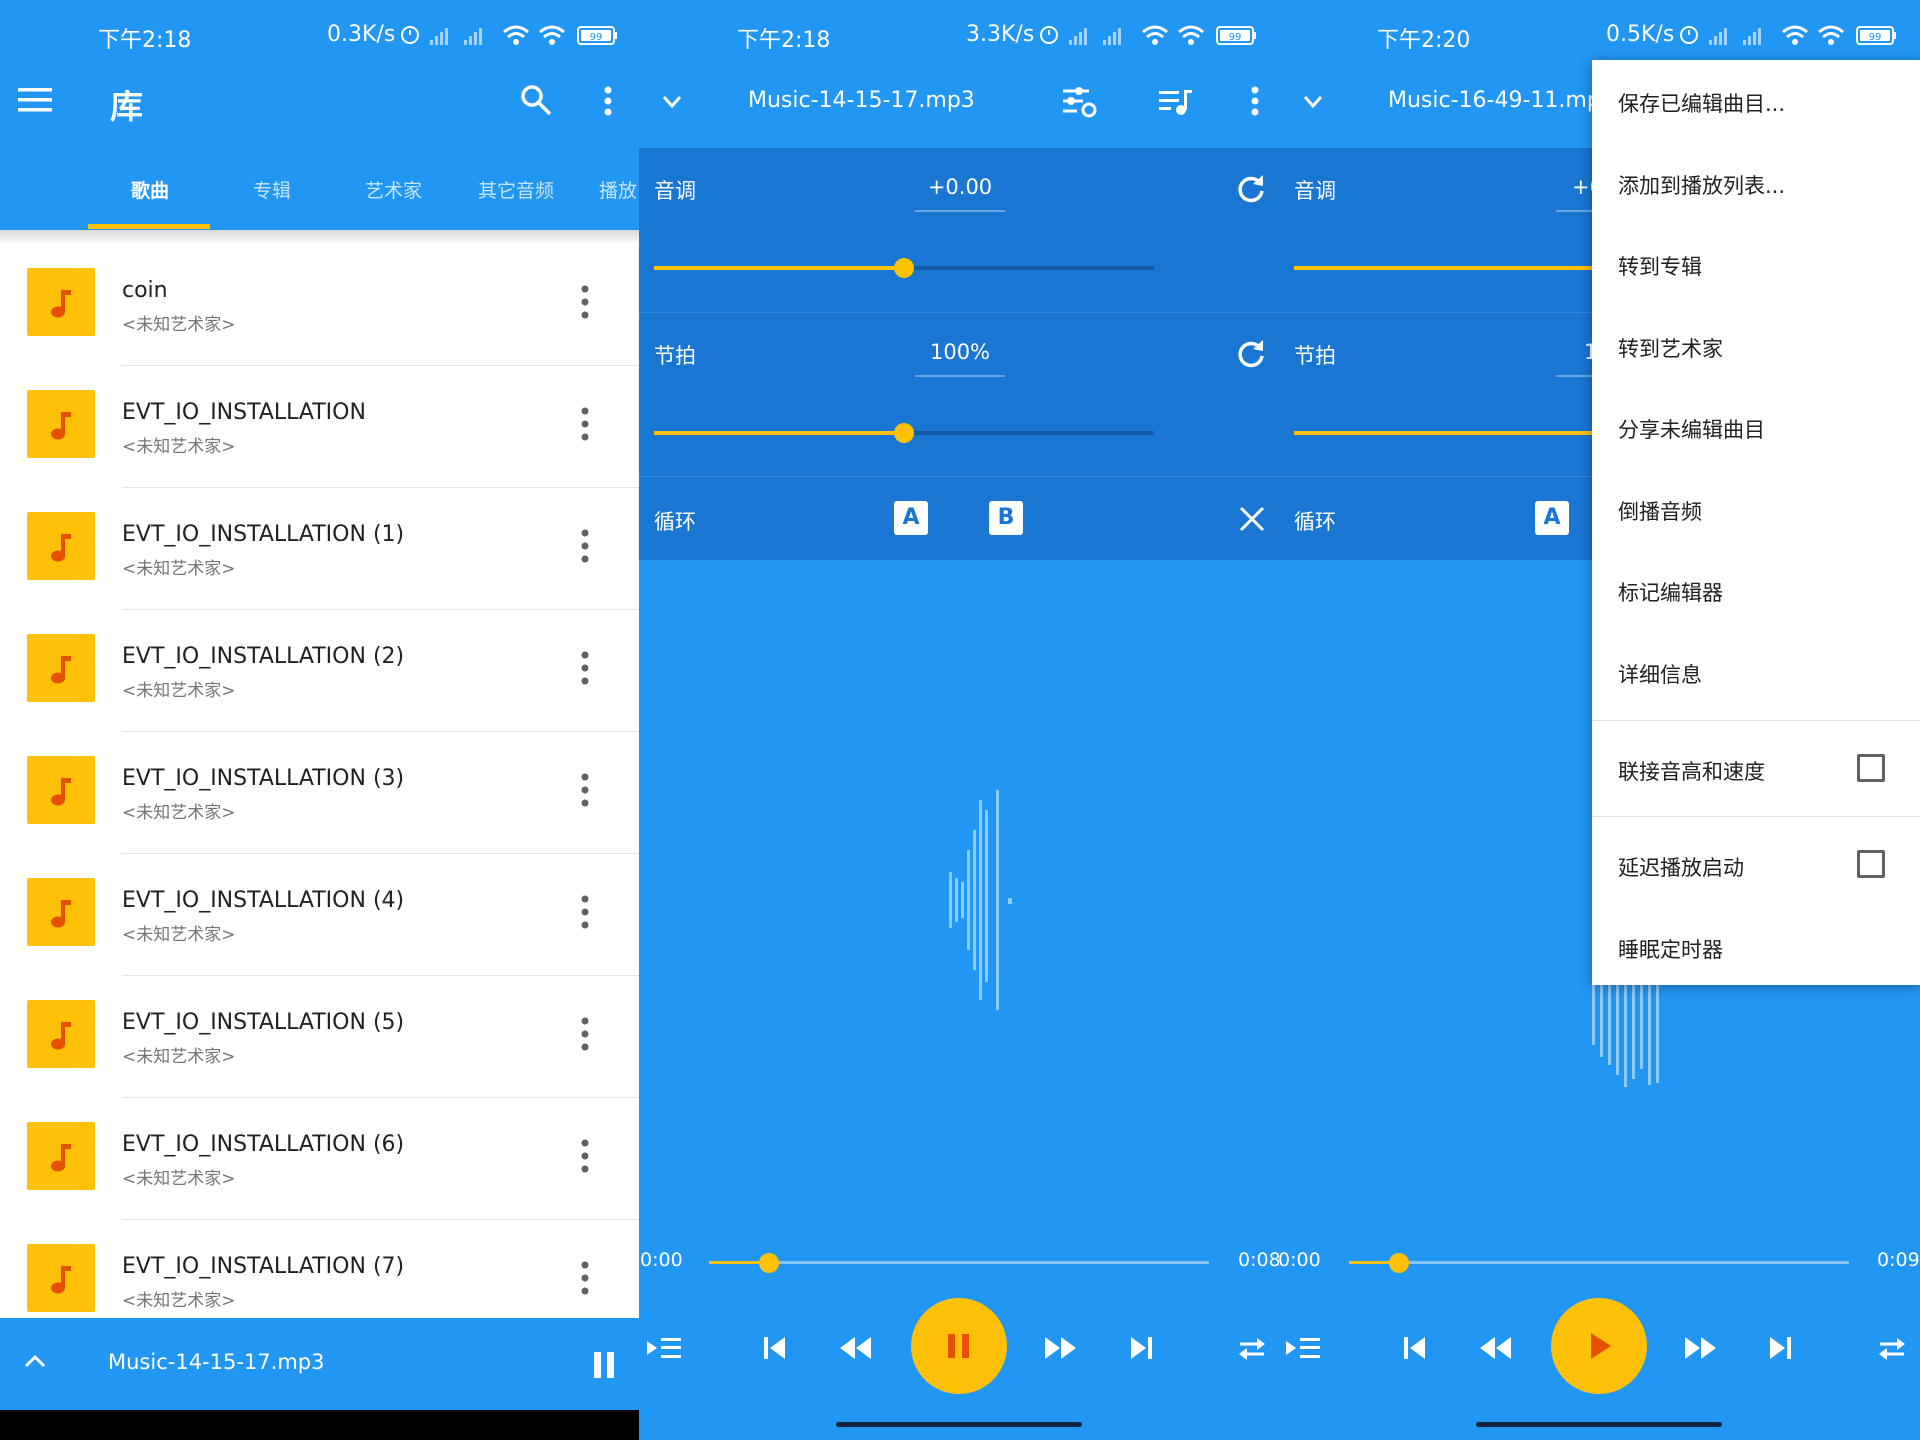  Describe the element at coordinates (1300, 1260) in the screenshot. I see `elapsed-time: 0:00` at that location.